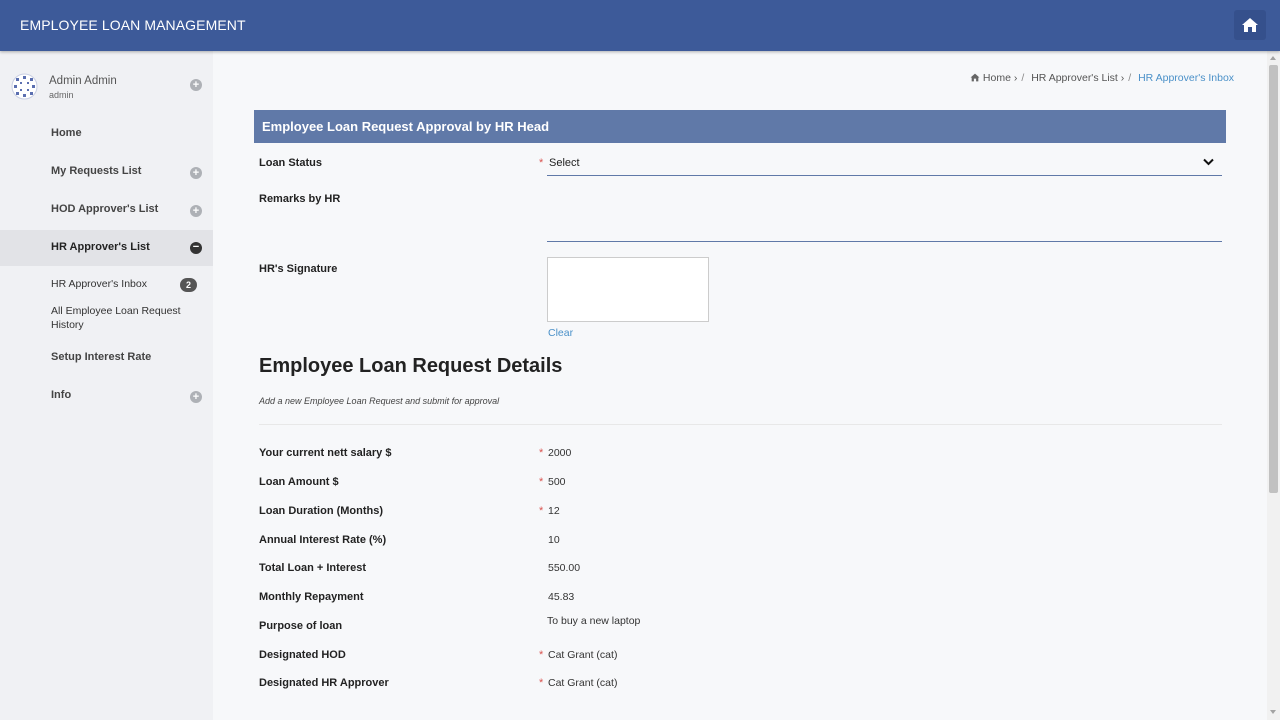  I want to click on sidebar-subitem-hr-inbox: HR Approver's Inbox, so click(99, 284).